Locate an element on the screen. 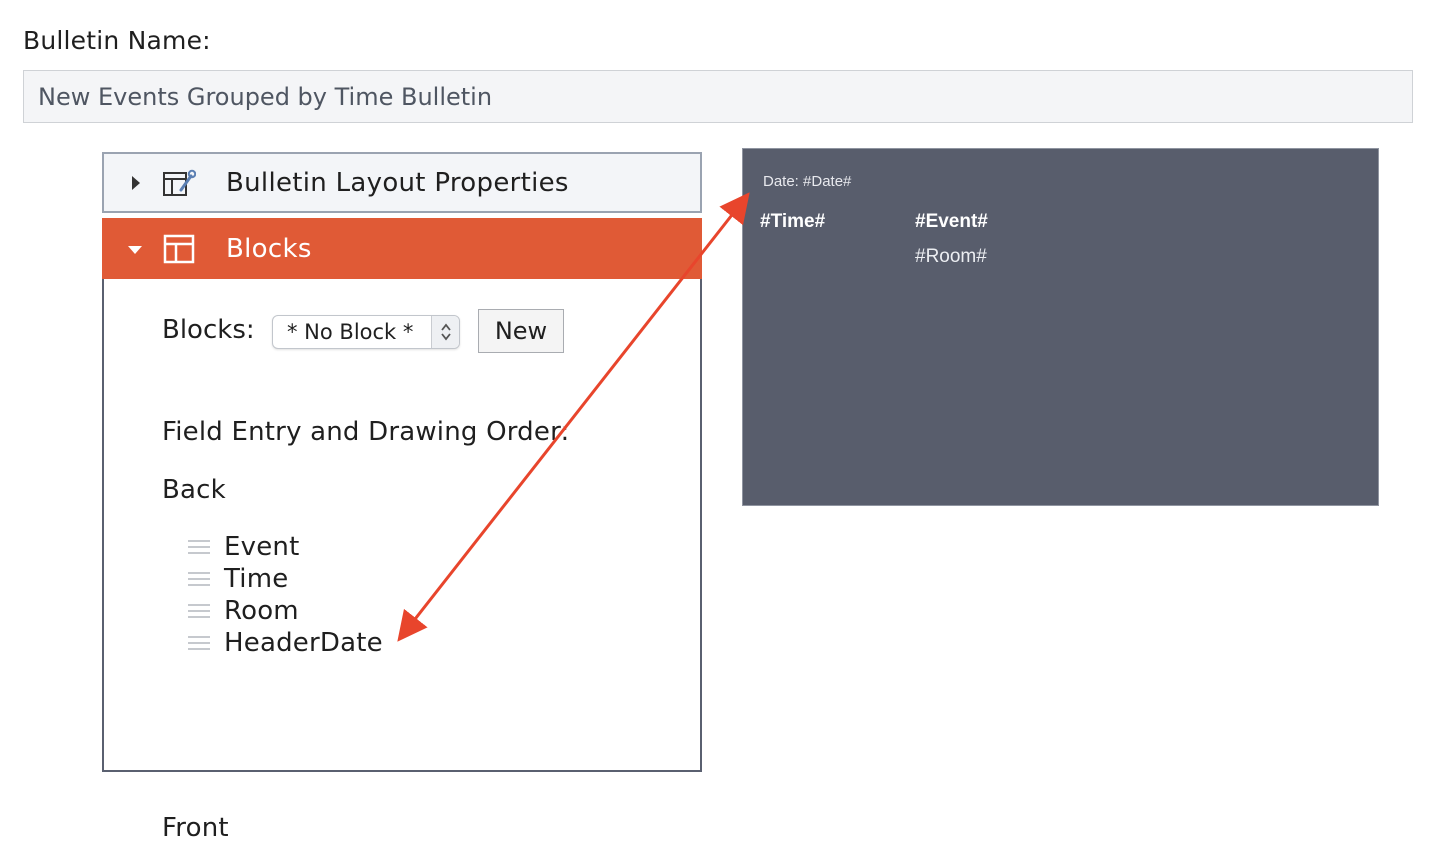 The image size is (1432, 856). back-label: Back is located at coordinates (194, 490).